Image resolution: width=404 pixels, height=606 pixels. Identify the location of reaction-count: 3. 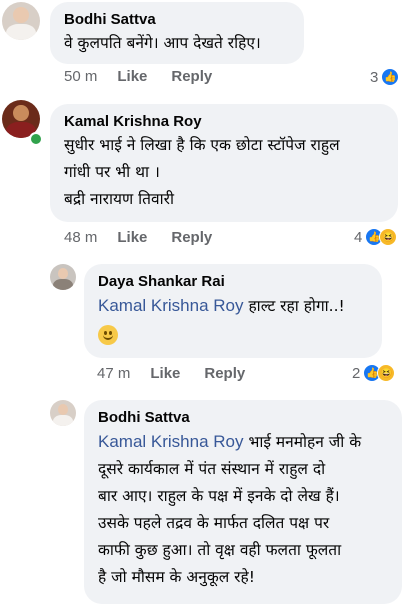
(374, 77).